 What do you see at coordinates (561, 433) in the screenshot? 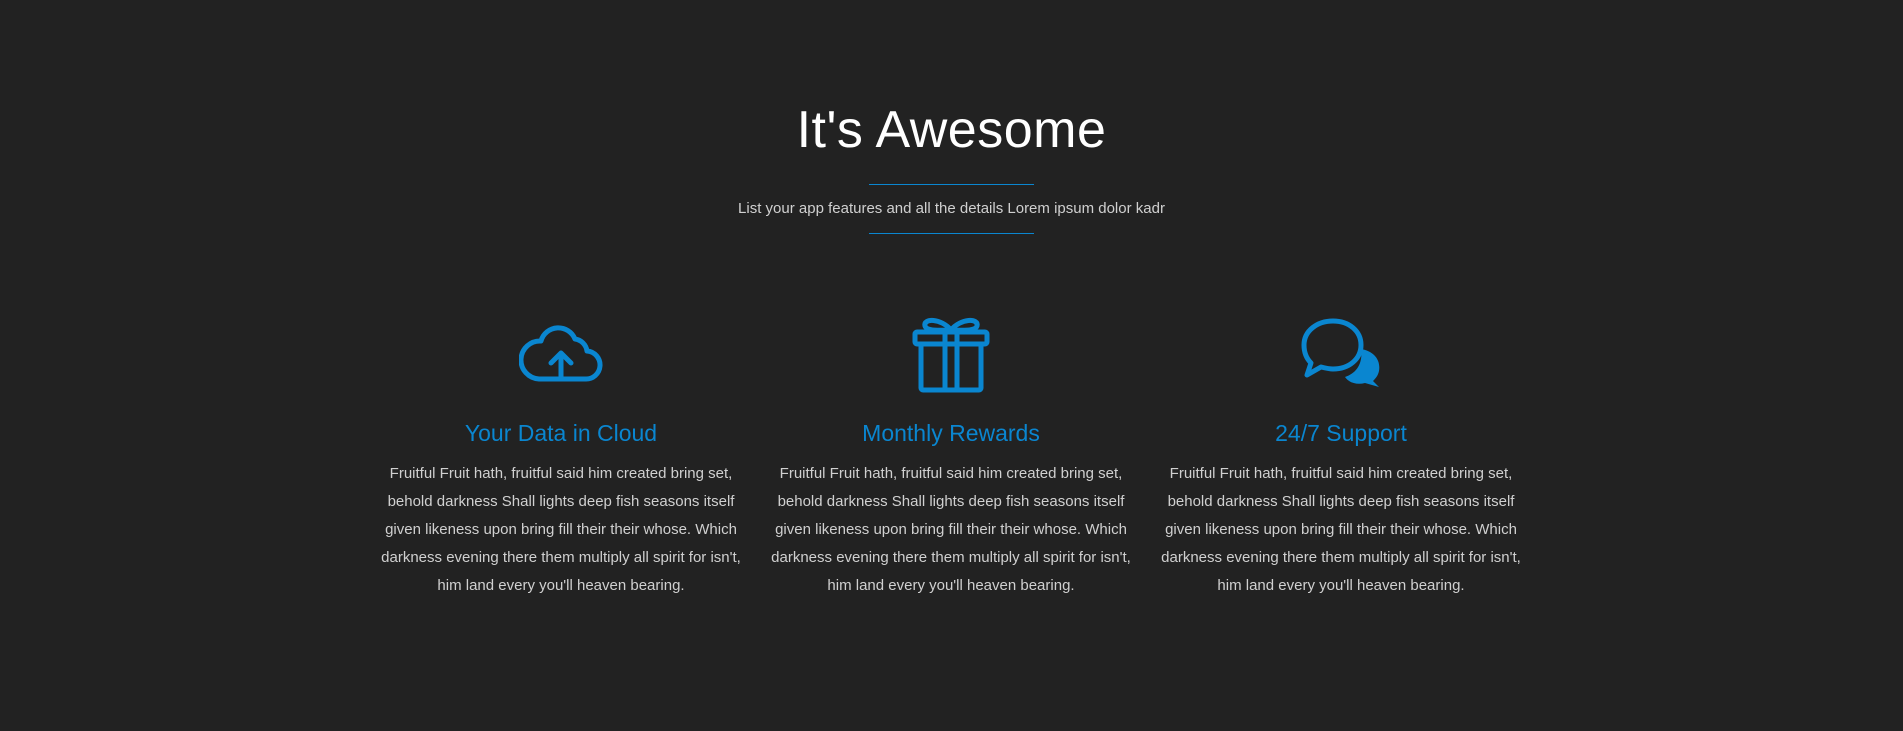
I see `feature-title: Your Data in Cloud` at bounding box center [561, 433].